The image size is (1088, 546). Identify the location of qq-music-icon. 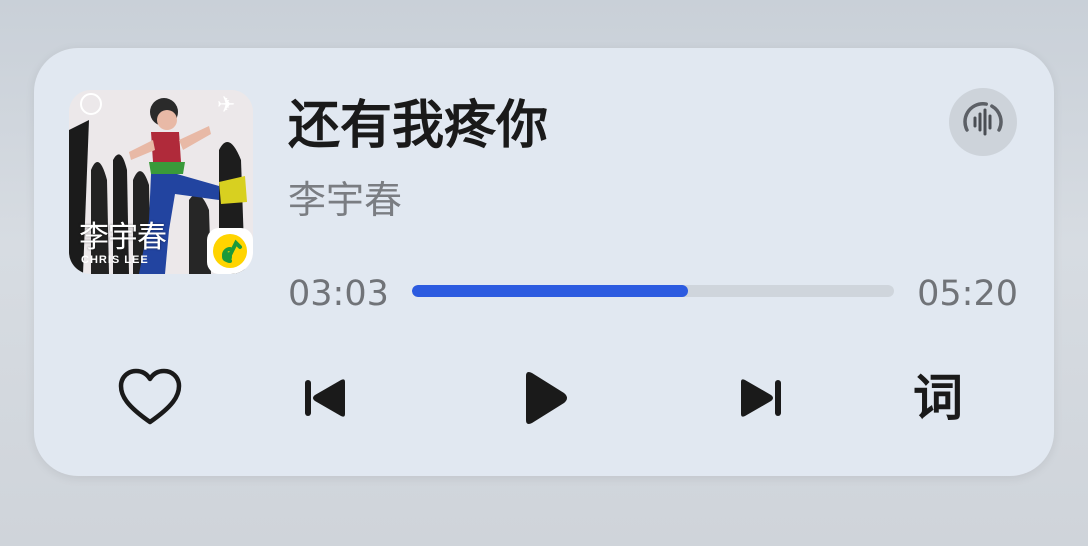
(230, 251).